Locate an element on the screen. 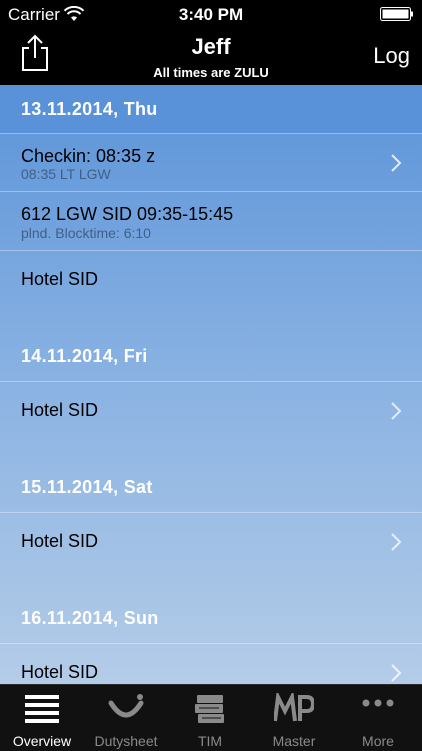  day-header: 15.11.2014, Sat is located at coordinates (211, 487).